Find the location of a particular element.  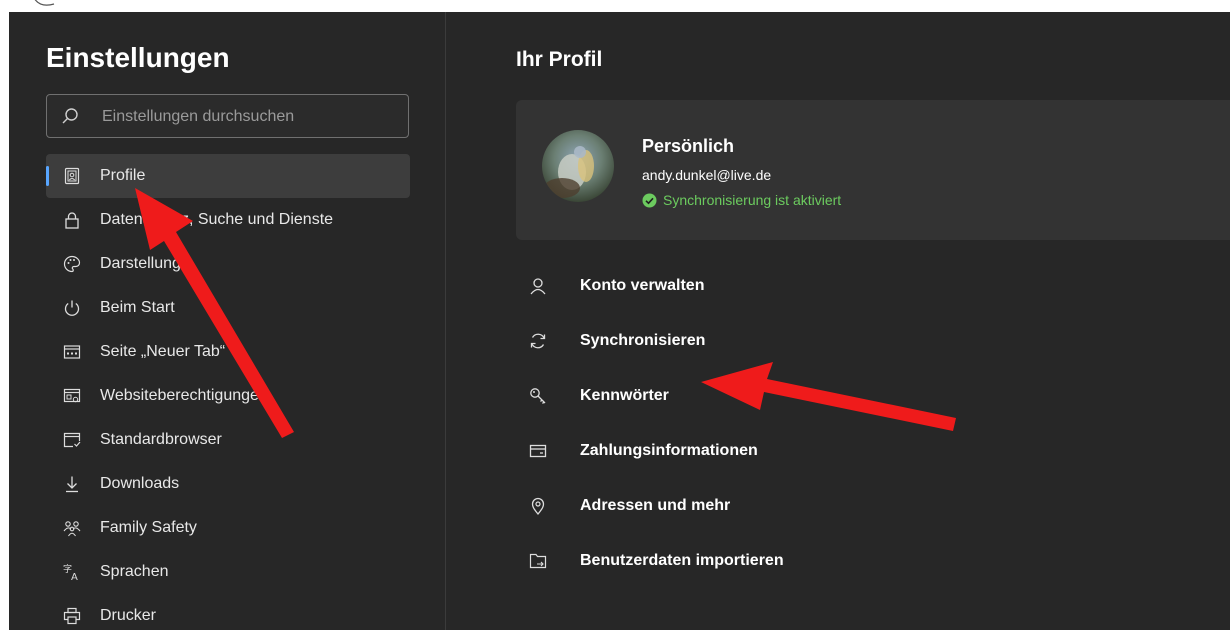

card-icon is located at coordinates (538, 451).